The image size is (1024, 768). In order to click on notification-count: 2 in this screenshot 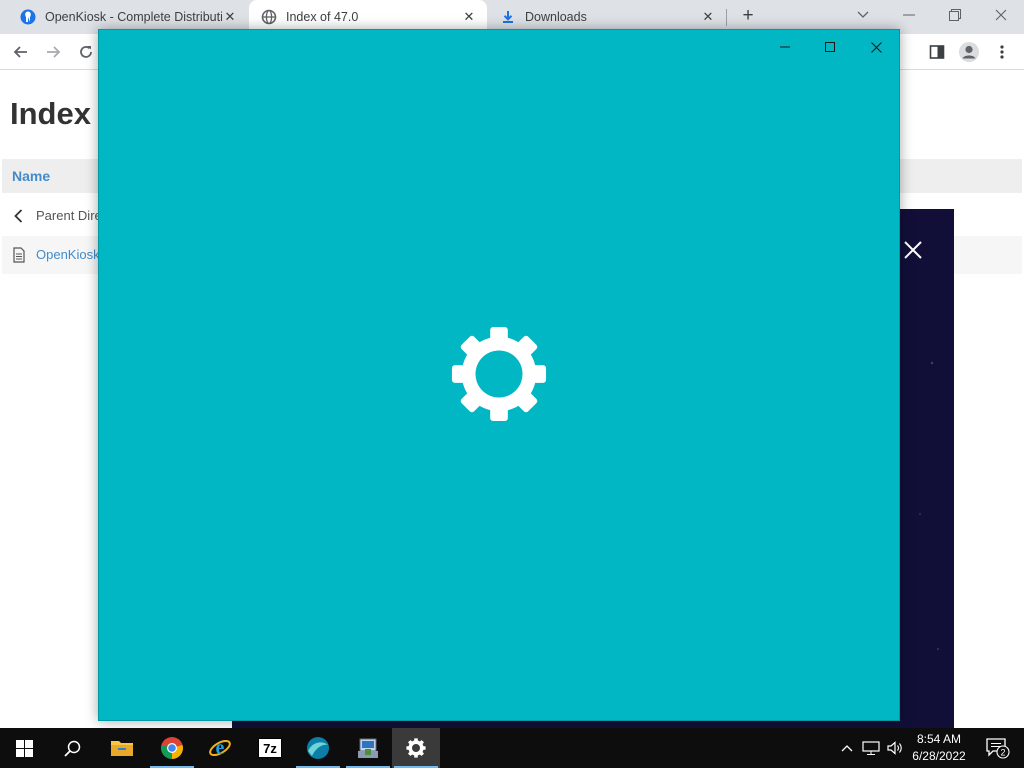, I will do `click(1002, 753)`.